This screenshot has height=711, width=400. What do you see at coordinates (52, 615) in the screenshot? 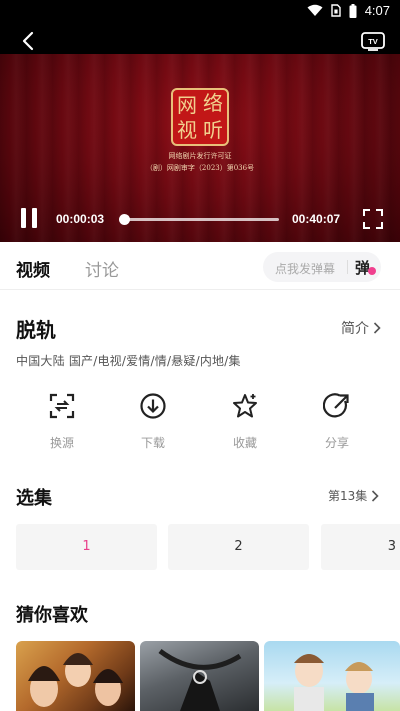
I see `recommend-heading: 猜你喜欢` at bounding box center [52, 615].